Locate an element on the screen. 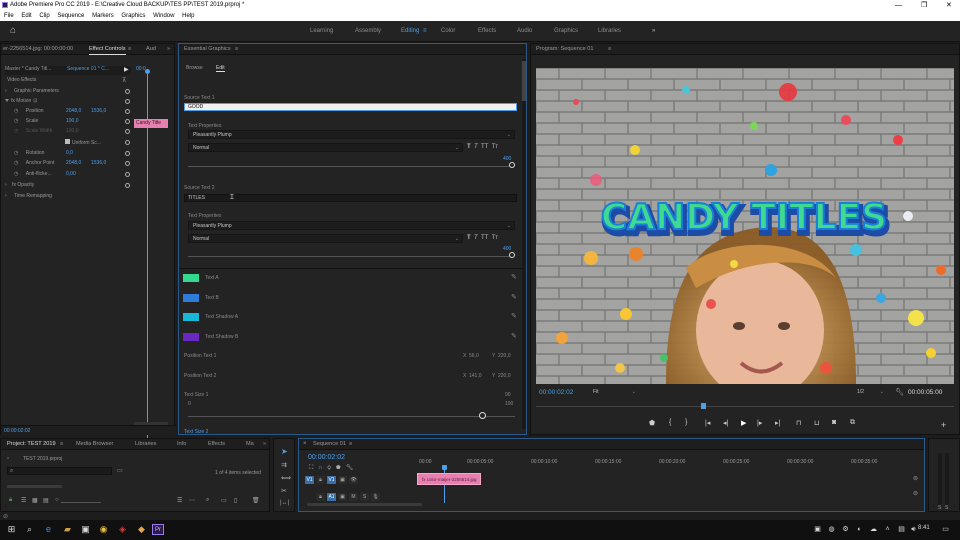  motion-transform-icon: ⊡ is located at coordinates (35, 101).